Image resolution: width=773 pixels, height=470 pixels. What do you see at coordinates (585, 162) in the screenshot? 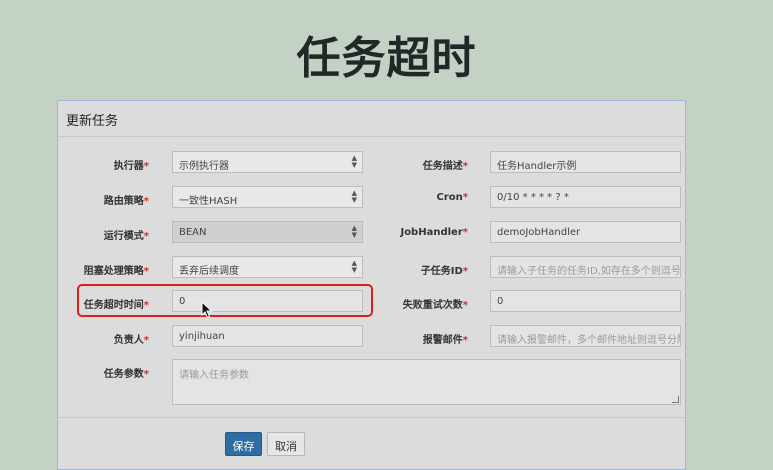
I see `task-desc-input: 任务Handler示例` at bounding box center [585, 162].